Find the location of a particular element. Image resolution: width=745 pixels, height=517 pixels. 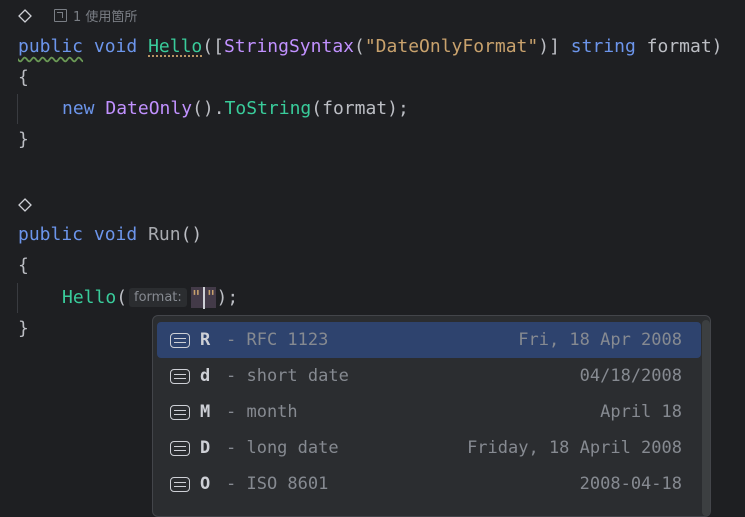

usages-label: 1 使用箇所 is located at coordinates (105, 17).